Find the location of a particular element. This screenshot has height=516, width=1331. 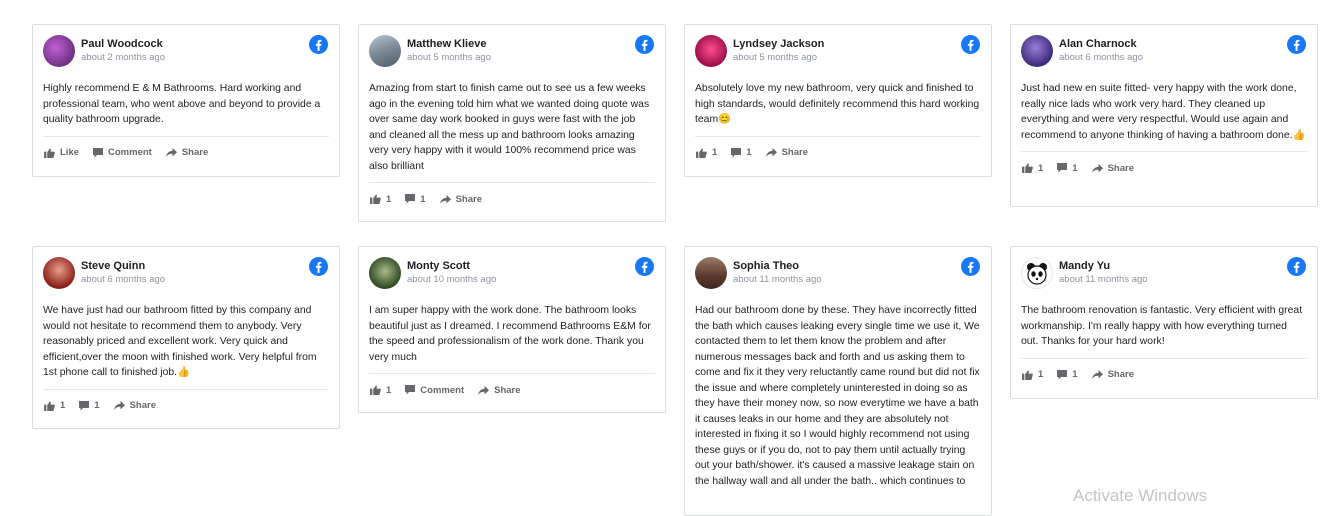

review-time: about 10 months ago is located at coordinates (451, 279).